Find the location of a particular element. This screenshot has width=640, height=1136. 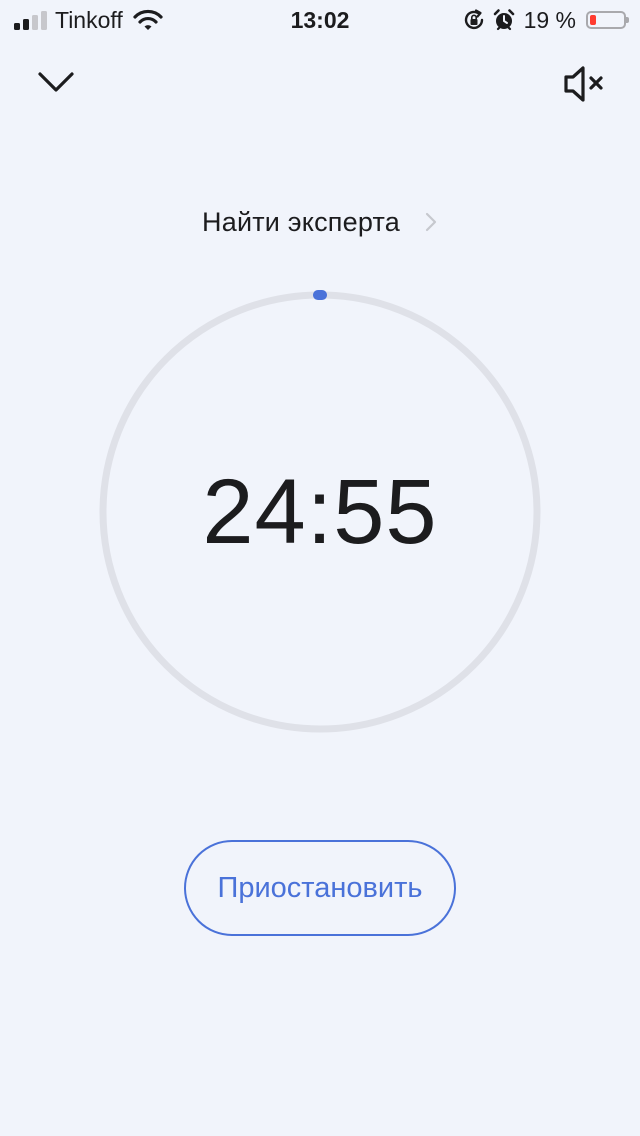

status-bar: Tinkoff 13:02 19 % is located at coordinates (320, 20).